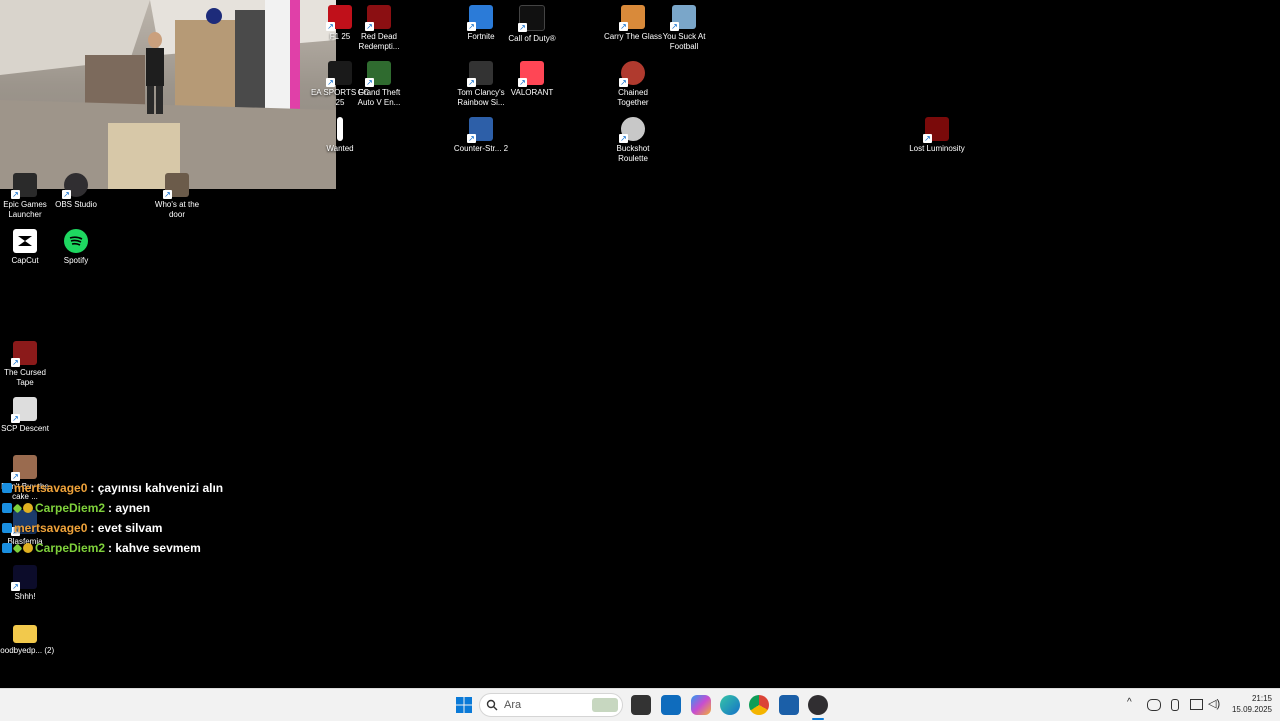  Describe the element at coordinates (632, 74) in the screenshot. I see `chained-together-icon: ↗` at that location.